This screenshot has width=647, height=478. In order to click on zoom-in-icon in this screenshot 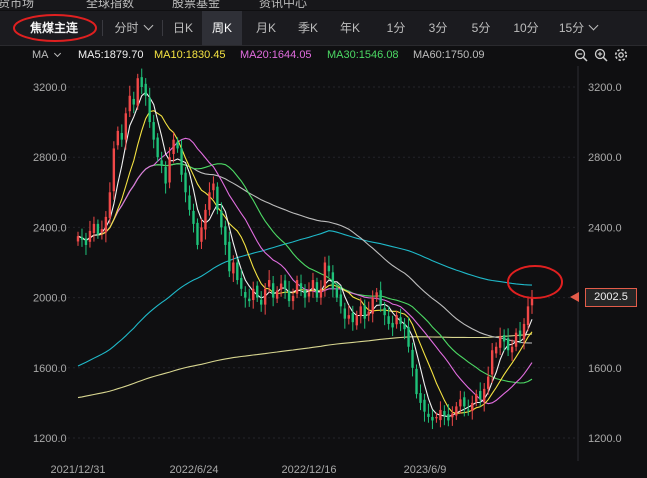, I will do `click(601, 55)`.